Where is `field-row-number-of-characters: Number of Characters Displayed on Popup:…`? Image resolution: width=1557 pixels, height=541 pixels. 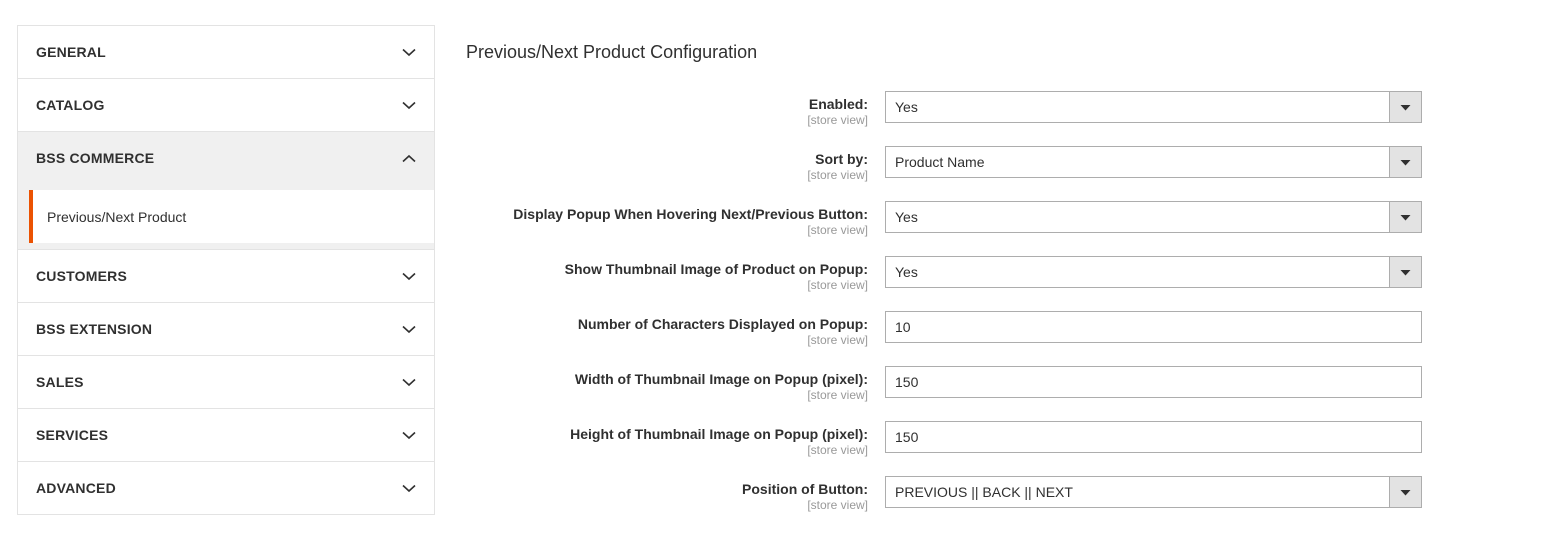 field-row-number-of-characters: Number of Characters Displayed on Popup:… is located at coordinates (966, 338).